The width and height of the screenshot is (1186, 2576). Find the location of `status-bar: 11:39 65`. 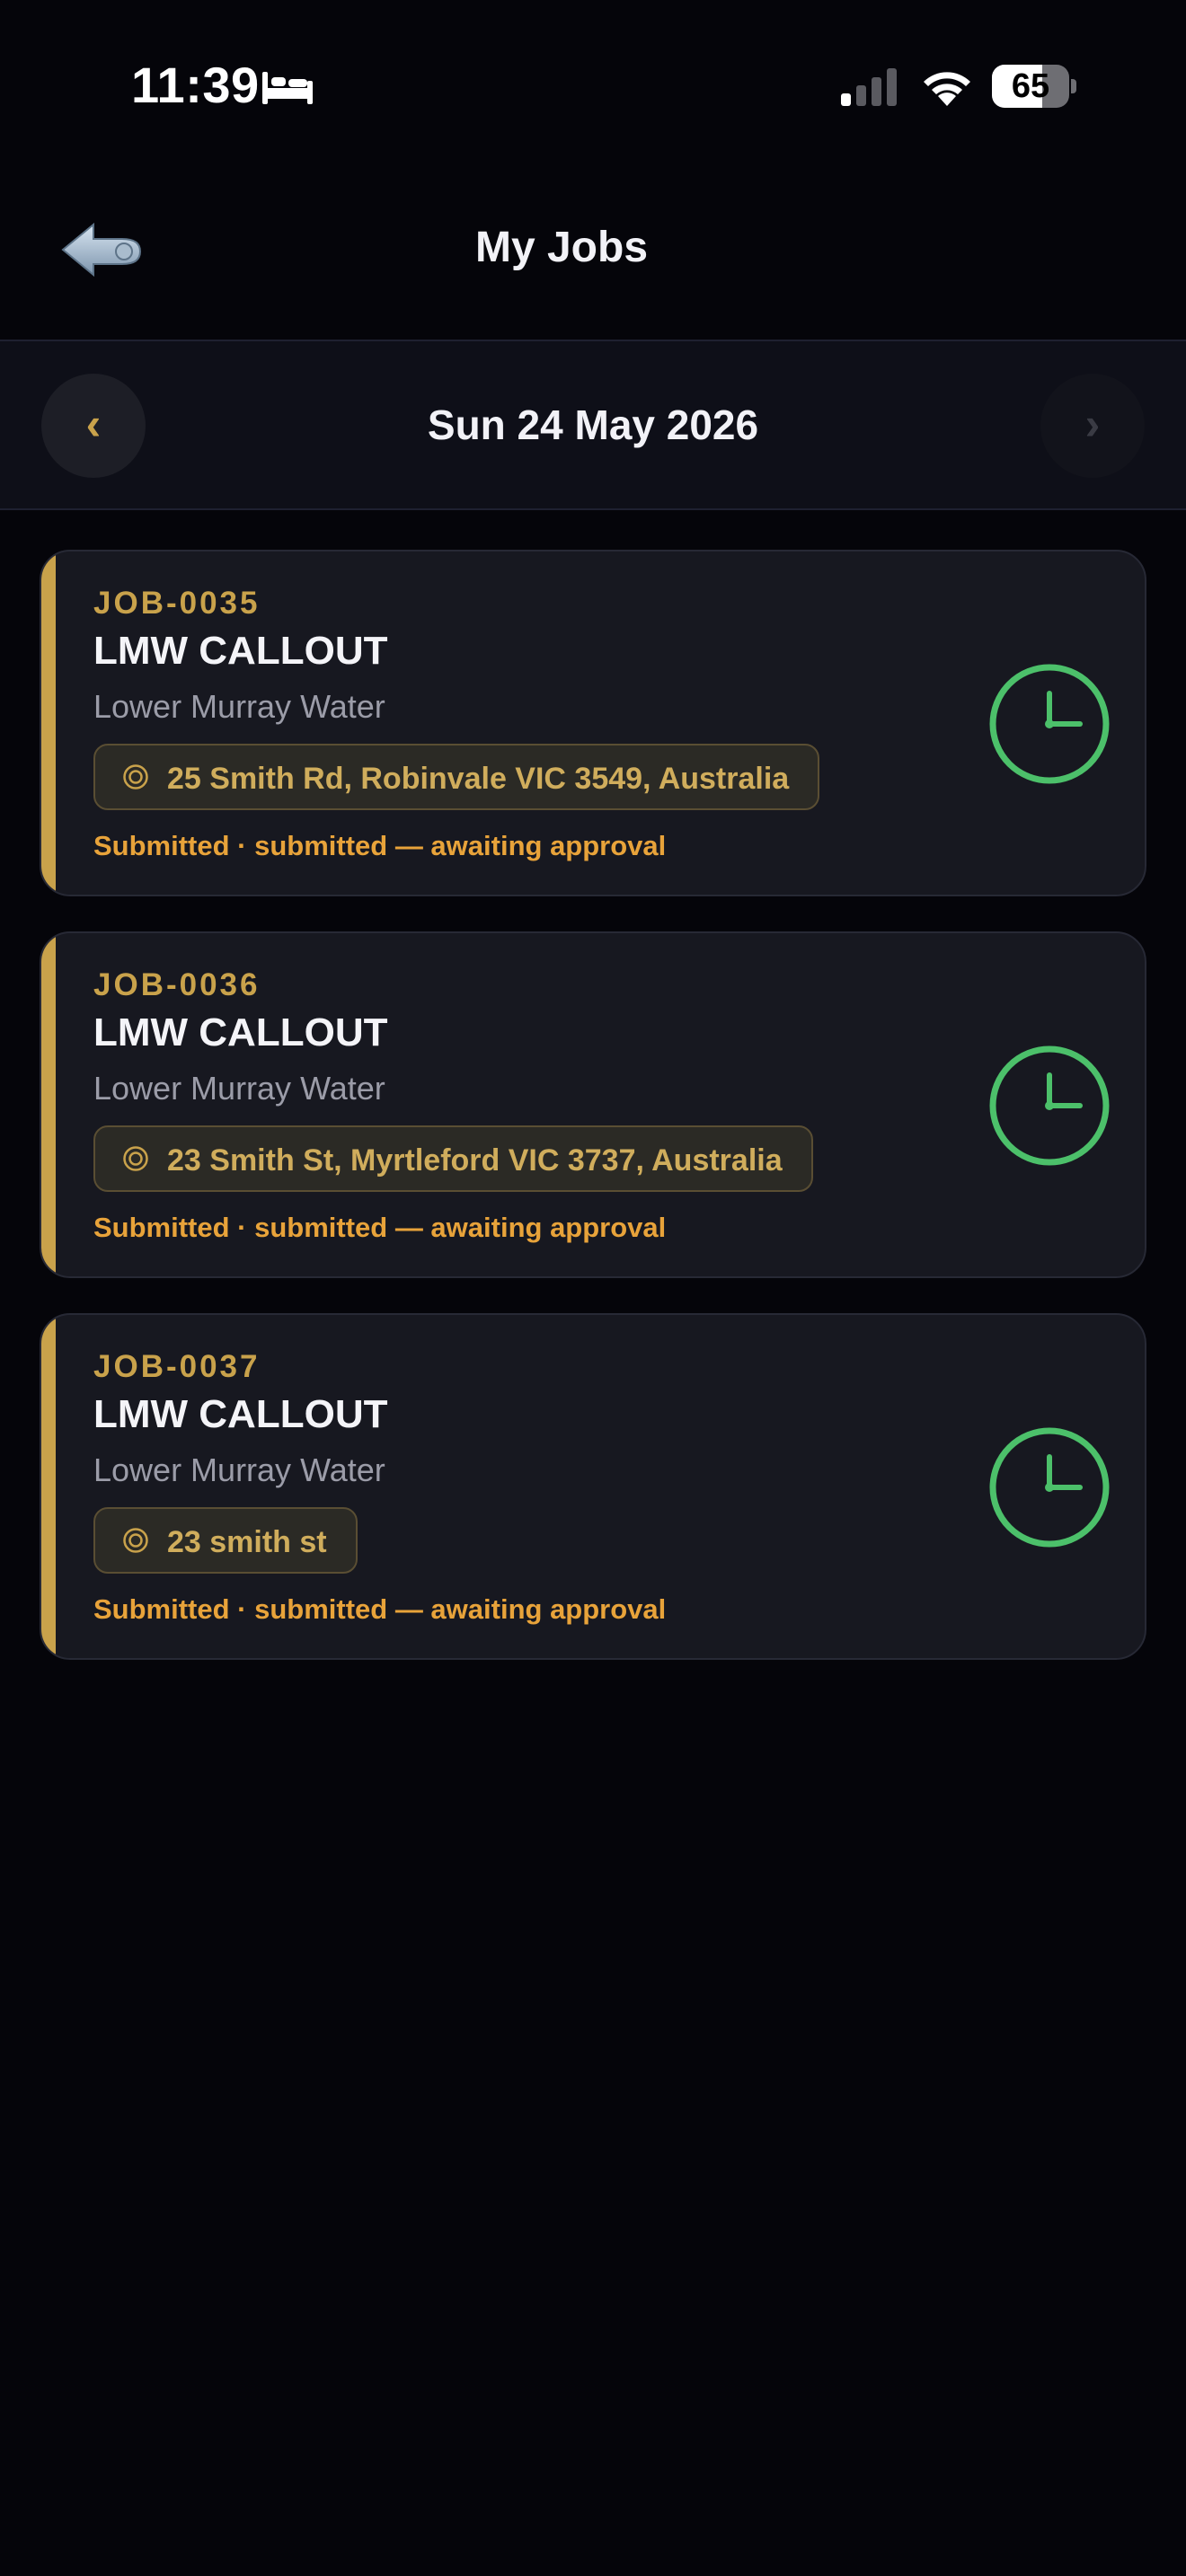

status-bar: 11:39 65 is located at coordinates (593, 85).